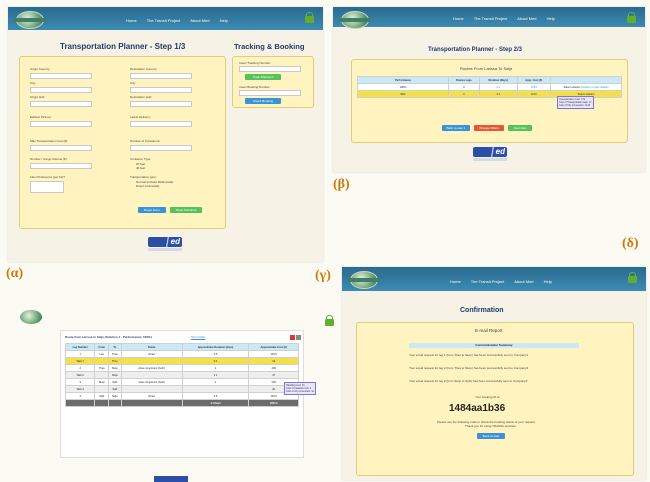  I want to click on tracking-number-input, so click(270, 69).